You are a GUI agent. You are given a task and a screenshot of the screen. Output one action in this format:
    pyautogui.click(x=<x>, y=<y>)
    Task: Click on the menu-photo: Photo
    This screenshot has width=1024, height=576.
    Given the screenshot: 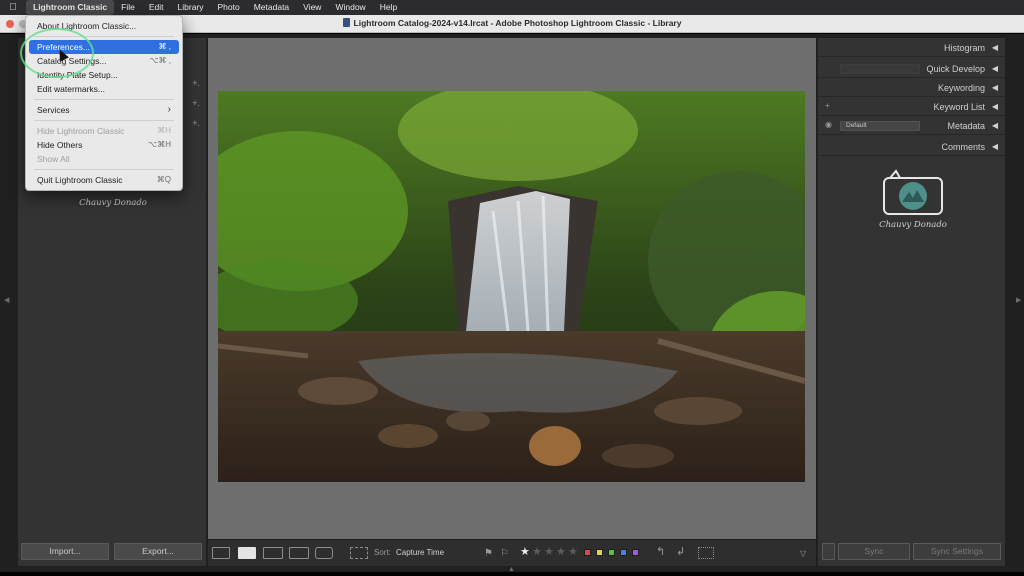 What is the action you would take?
    pyautogui.click(x=229, y=7)
    